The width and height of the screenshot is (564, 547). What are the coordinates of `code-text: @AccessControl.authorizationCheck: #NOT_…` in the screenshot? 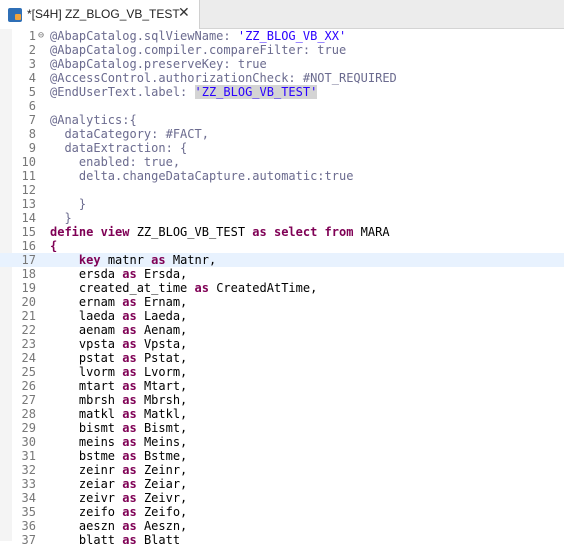 It's located at (223, 78).